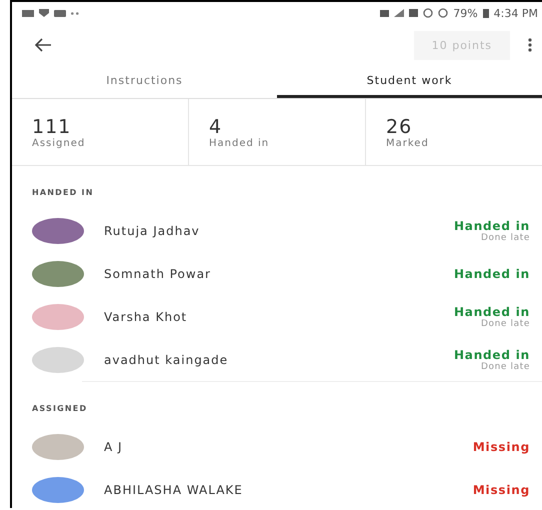 This screenshot has width=542, height=510. What do you see at coordinates (465, 13) in the screenshot?
I see `battery-percent: 79%` at bounding box center [465, 13].